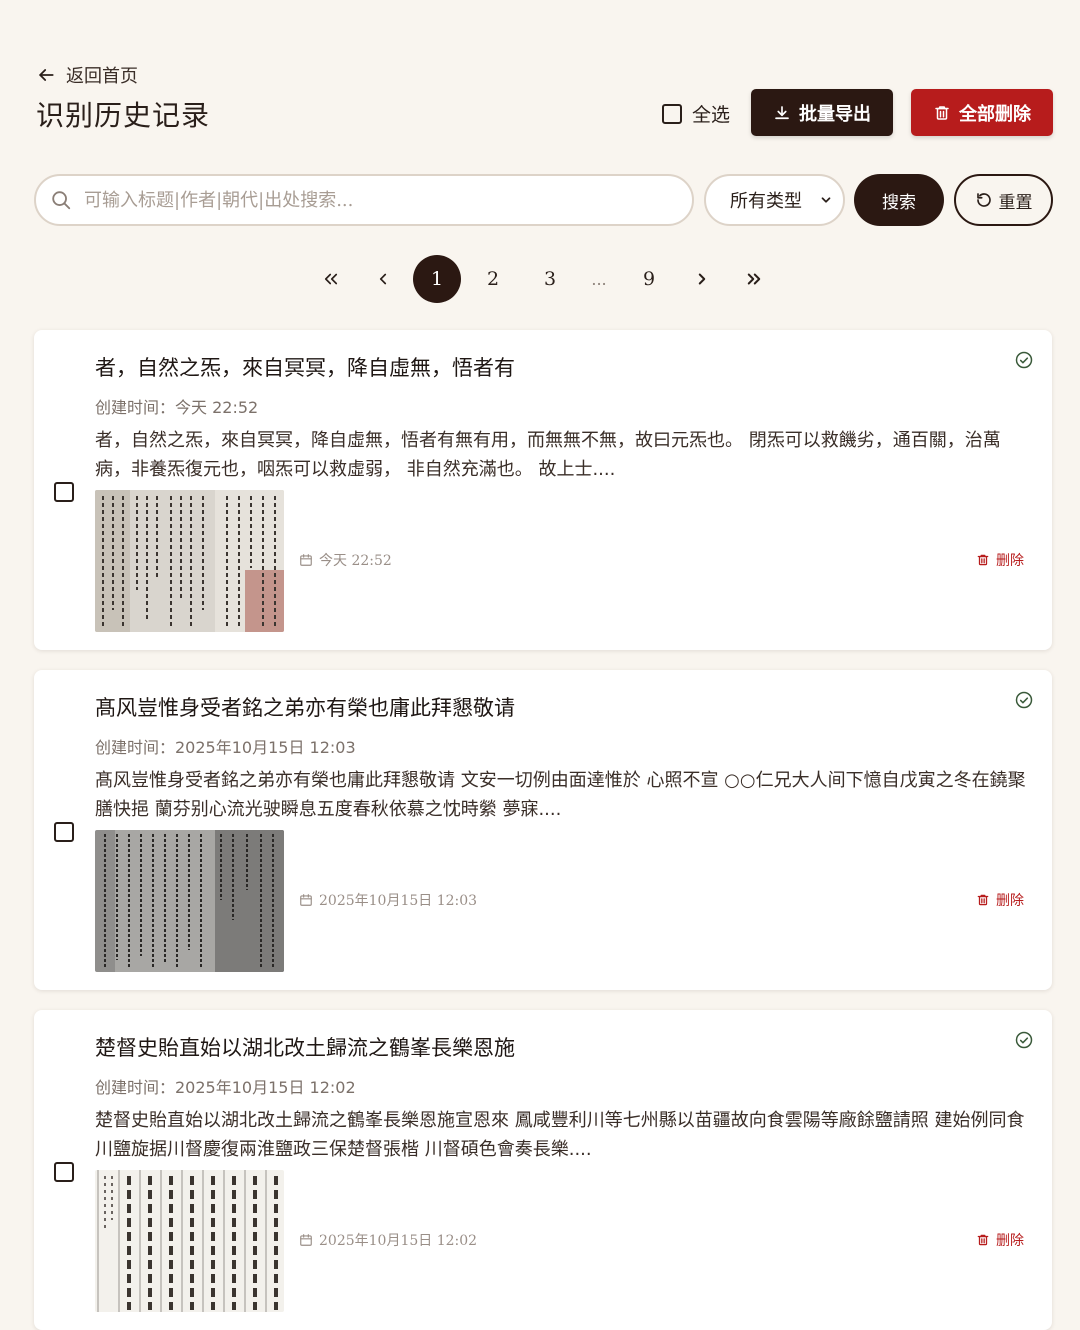 The image size is (1080, 1330). I want to click on page-title: 识别历史记录, so click(123, 115).